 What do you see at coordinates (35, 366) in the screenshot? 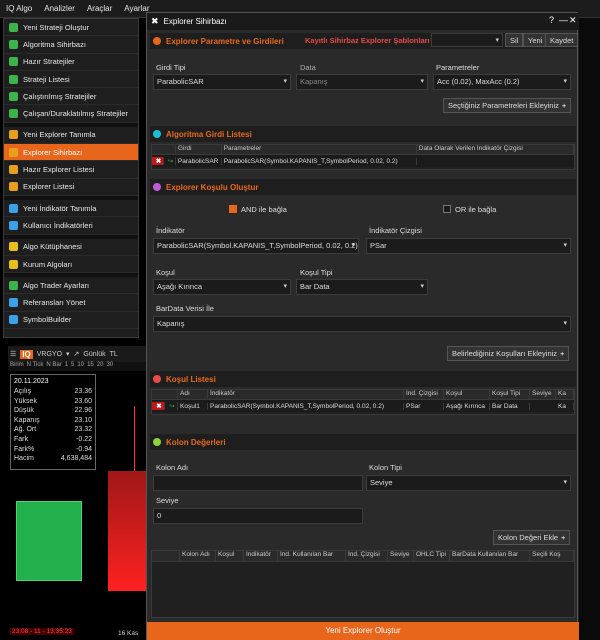
I see `resolution-option: N Tick` at bounding box center [35, 366].